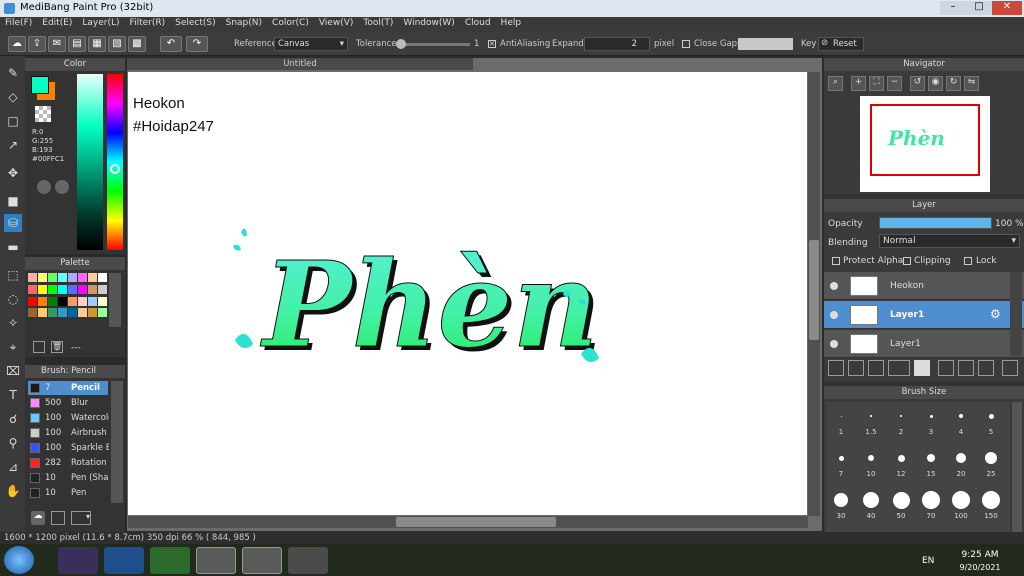 The width and height of the screenshot is (1024, 576). What do you see at coordinates (100, 24) in the screenshot?
I see `menu-layer: Layer(L)` at bounding box center [100, 24].